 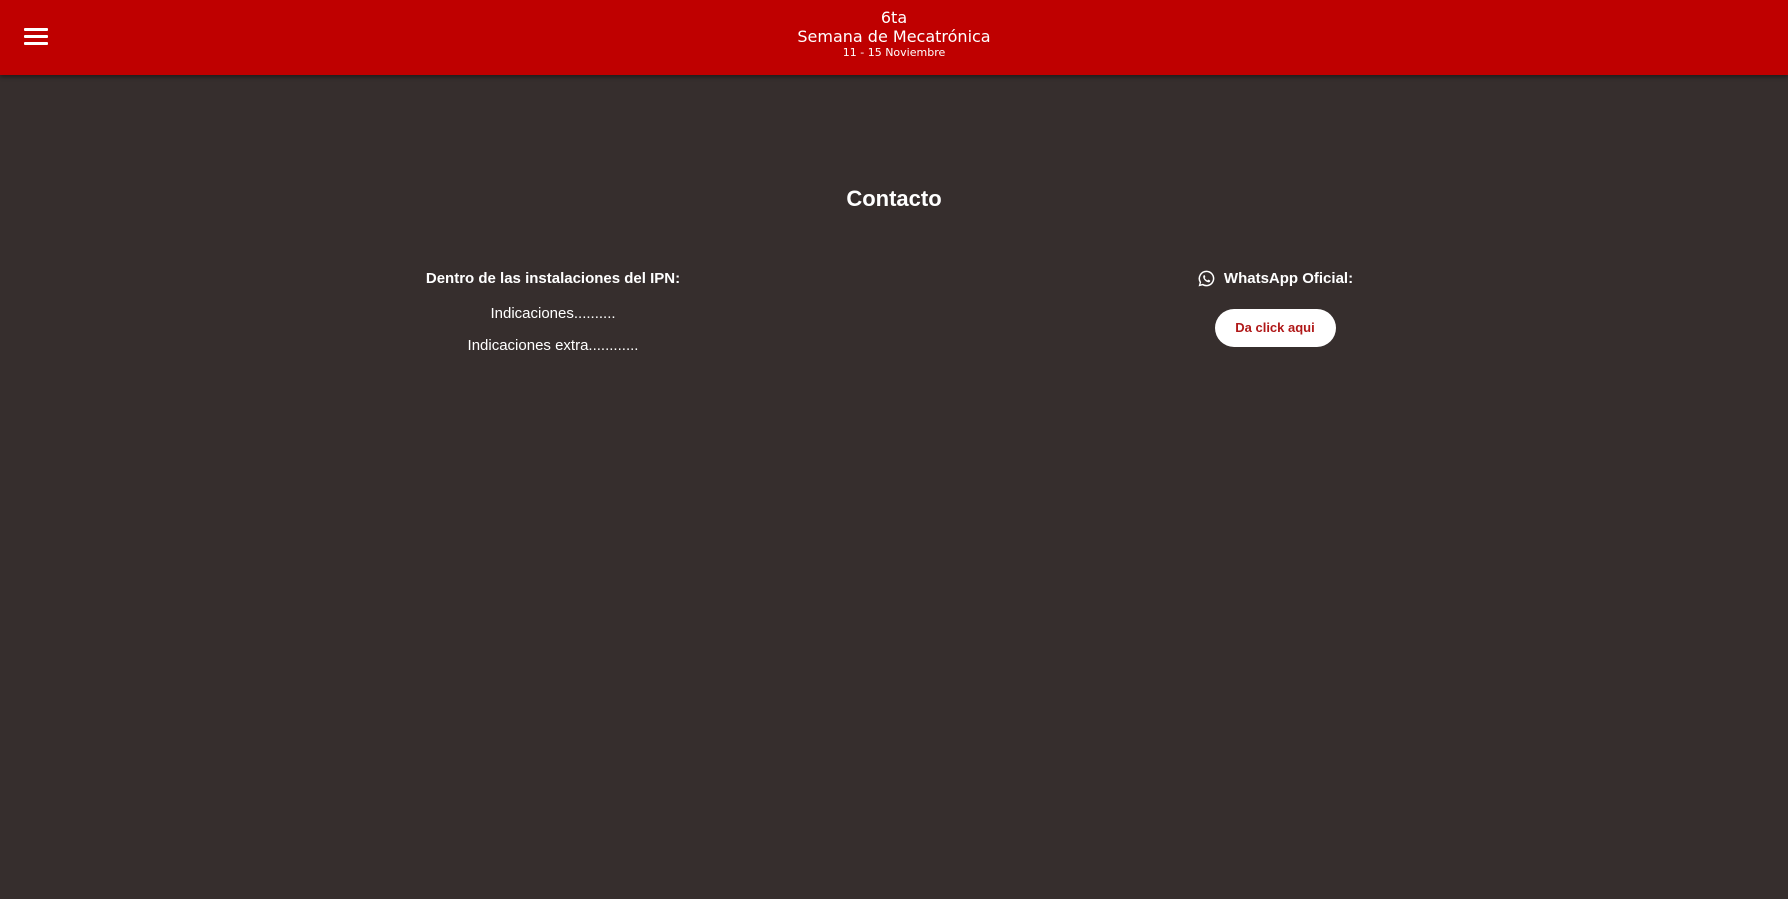 I want to click on edition-label: 6ta, so click(x=894, y=17).